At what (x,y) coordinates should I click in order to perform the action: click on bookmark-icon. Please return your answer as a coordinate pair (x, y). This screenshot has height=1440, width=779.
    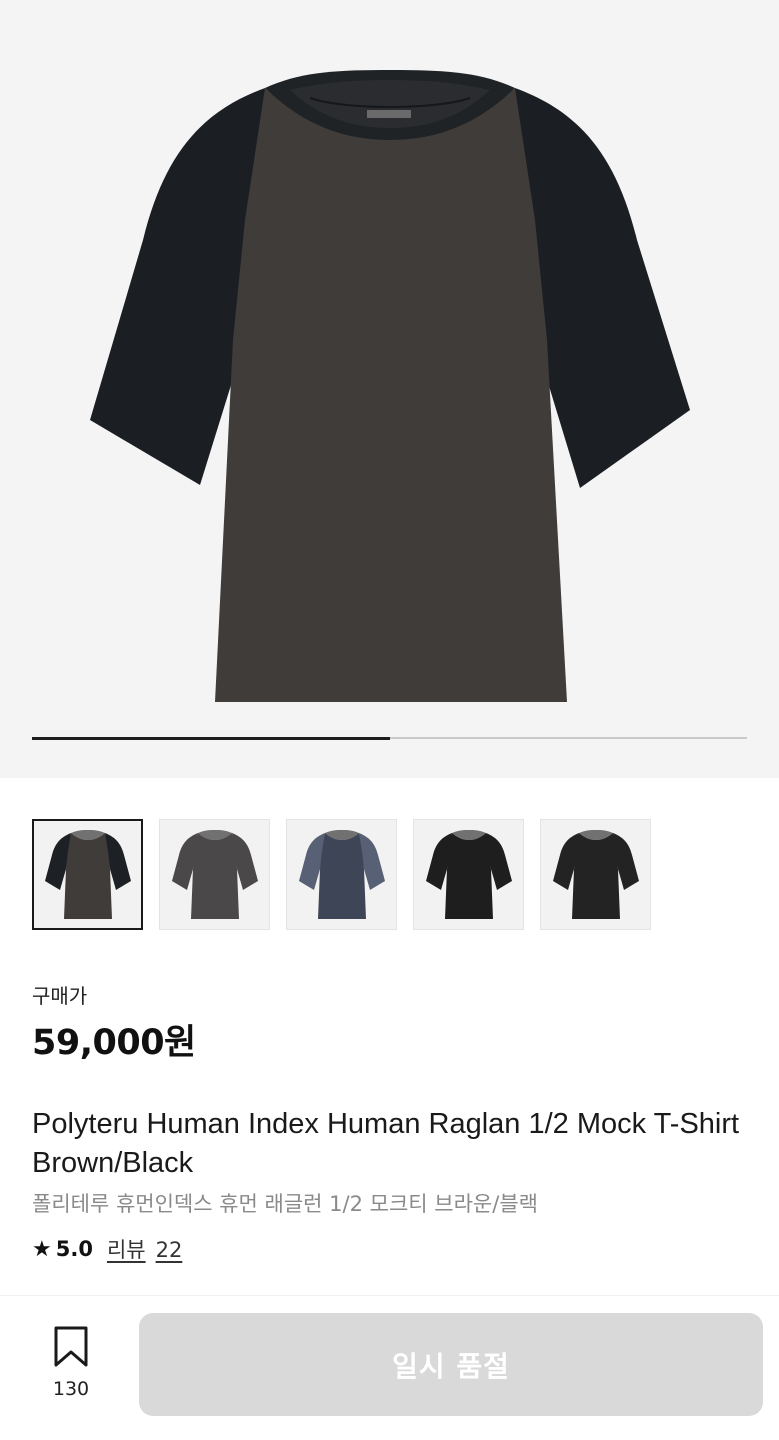
    Looking at the image, I should click on (71, 1346).